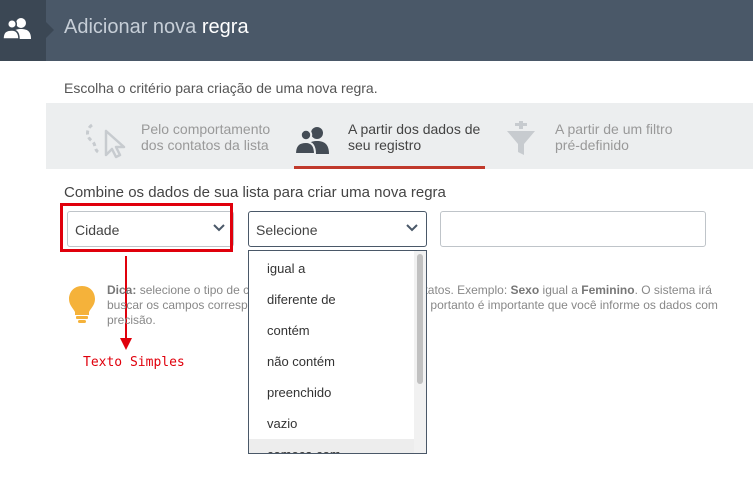 The width and height of the screenshot is (753, 503). I want to click on page-title: Adicionar nova regra, so click(156, 27).